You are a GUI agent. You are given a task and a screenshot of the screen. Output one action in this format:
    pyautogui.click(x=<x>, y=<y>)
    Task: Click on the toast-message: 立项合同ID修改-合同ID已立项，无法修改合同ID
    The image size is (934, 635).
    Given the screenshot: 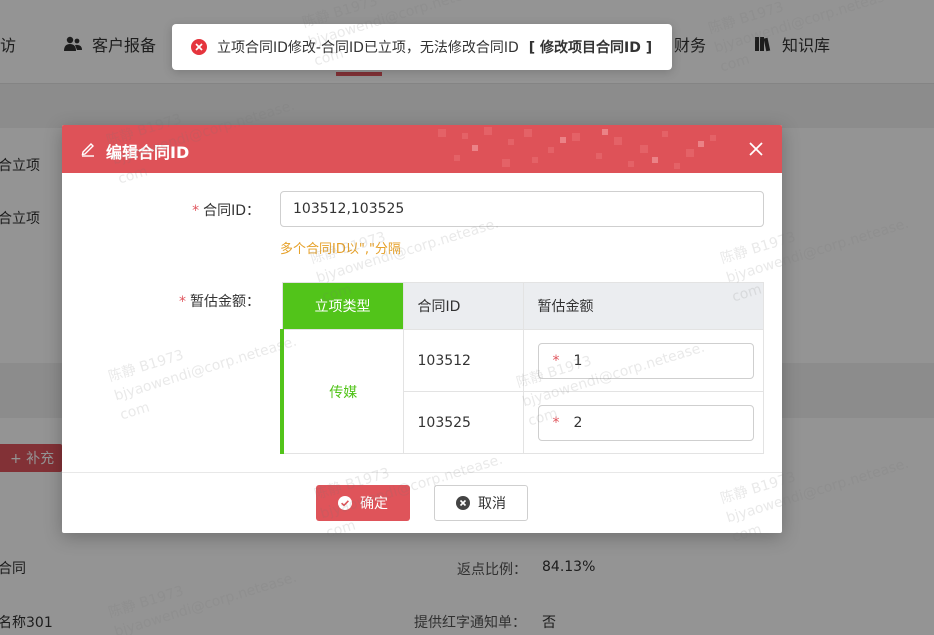 What is the action you would take?
    pyautogui.click(x=368, y=48)
    